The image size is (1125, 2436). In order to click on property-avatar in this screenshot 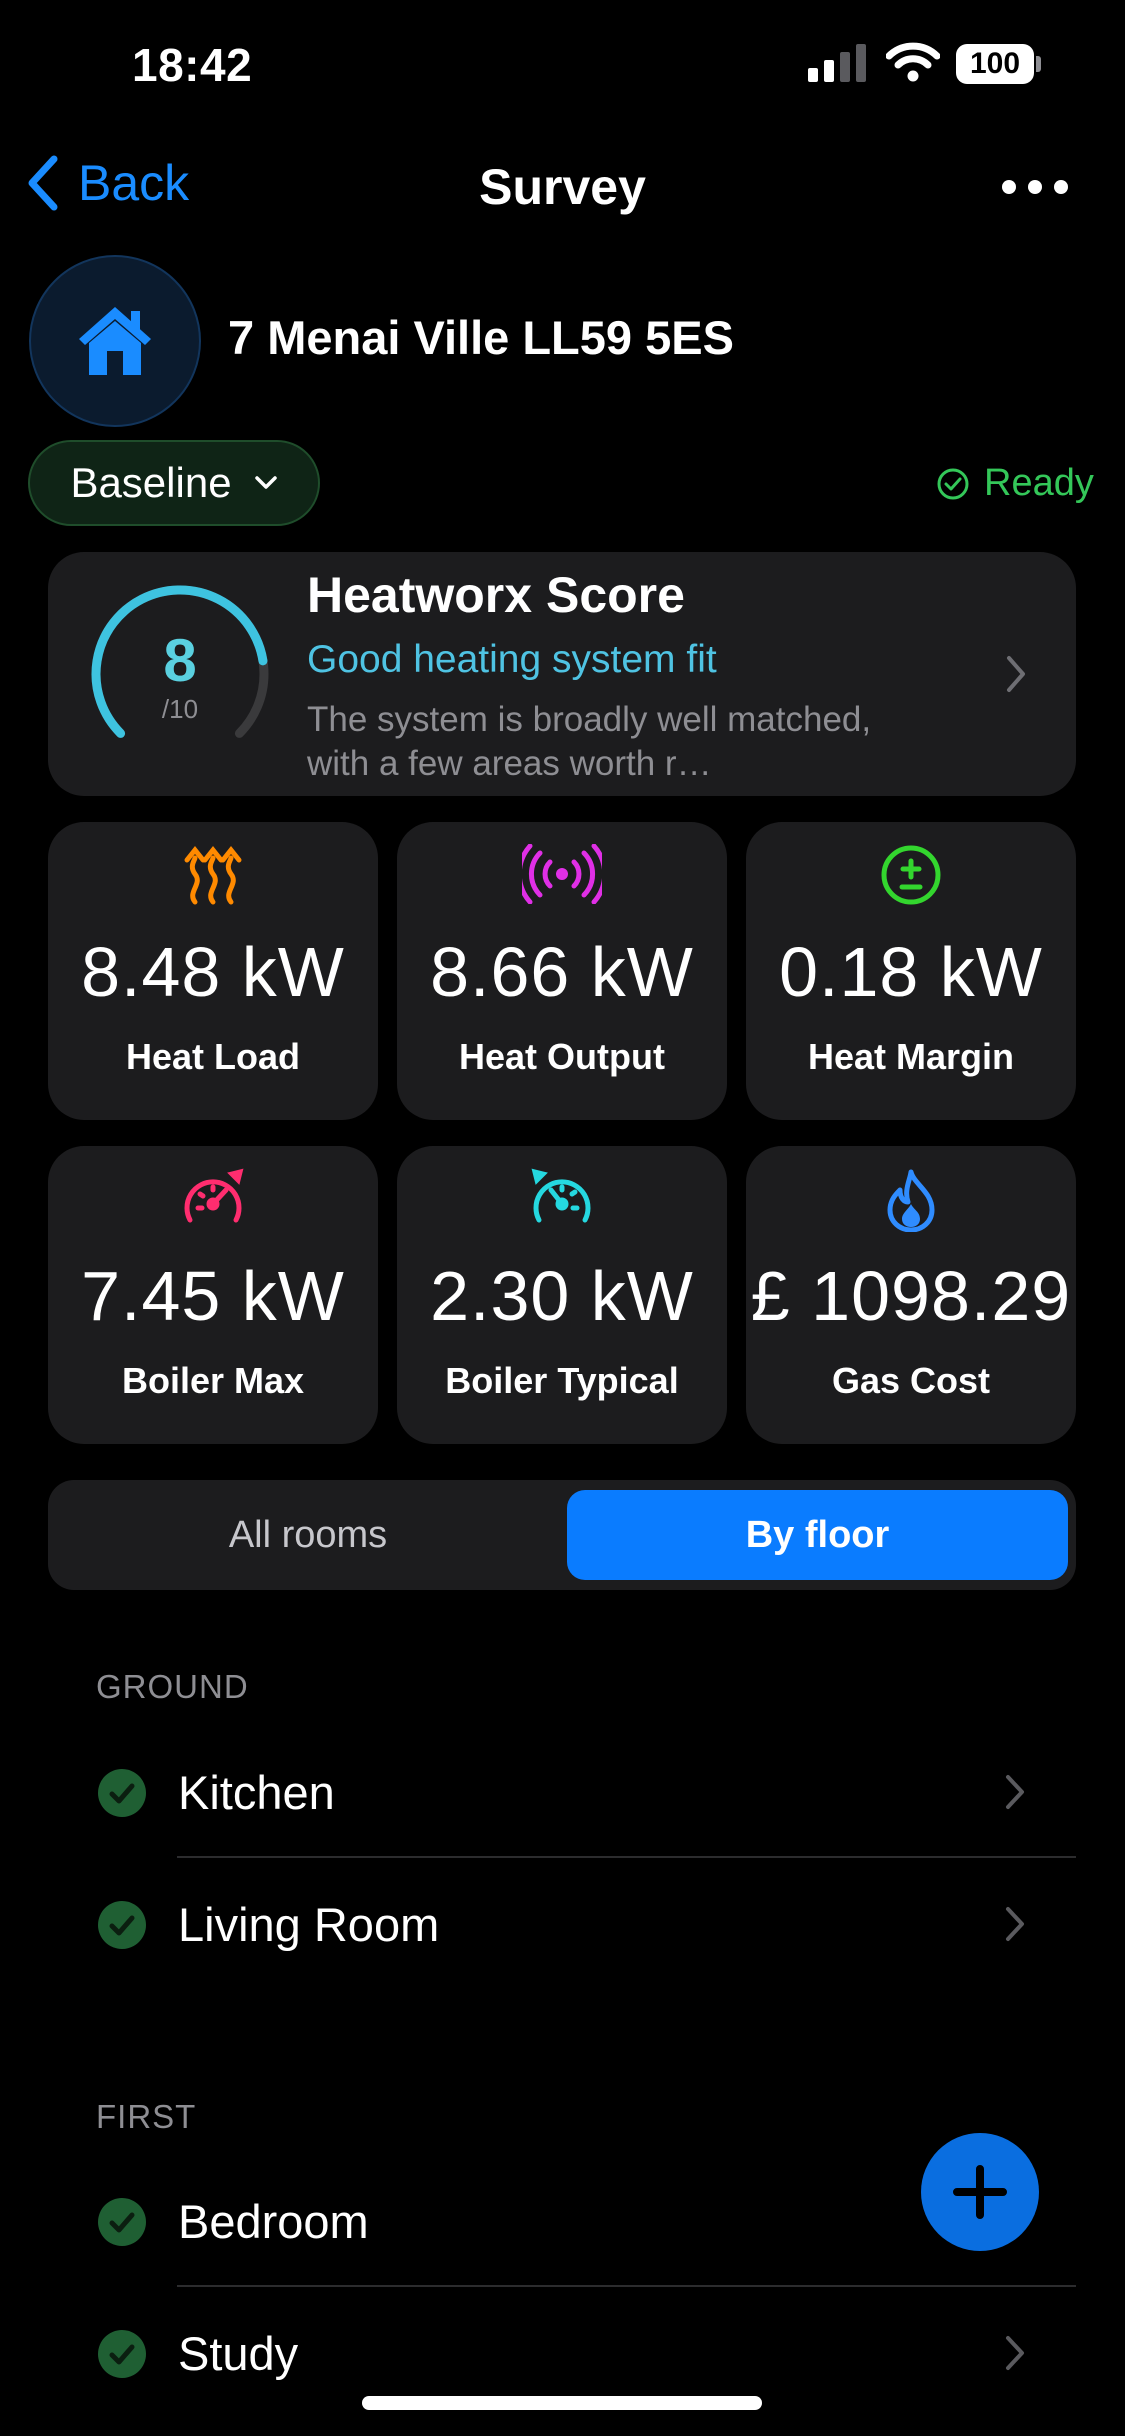, I will do `click(115, 341)`.